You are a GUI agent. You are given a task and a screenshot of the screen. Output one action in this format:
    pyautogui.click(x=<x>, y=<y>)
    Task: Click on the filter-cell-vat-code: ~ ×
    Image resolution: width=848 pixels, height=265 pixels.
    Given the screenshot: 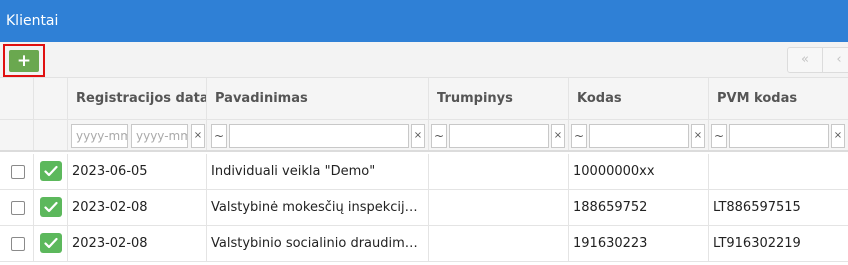 What is the action you would take?
    pyautogui.click(x=778, y=135)
    